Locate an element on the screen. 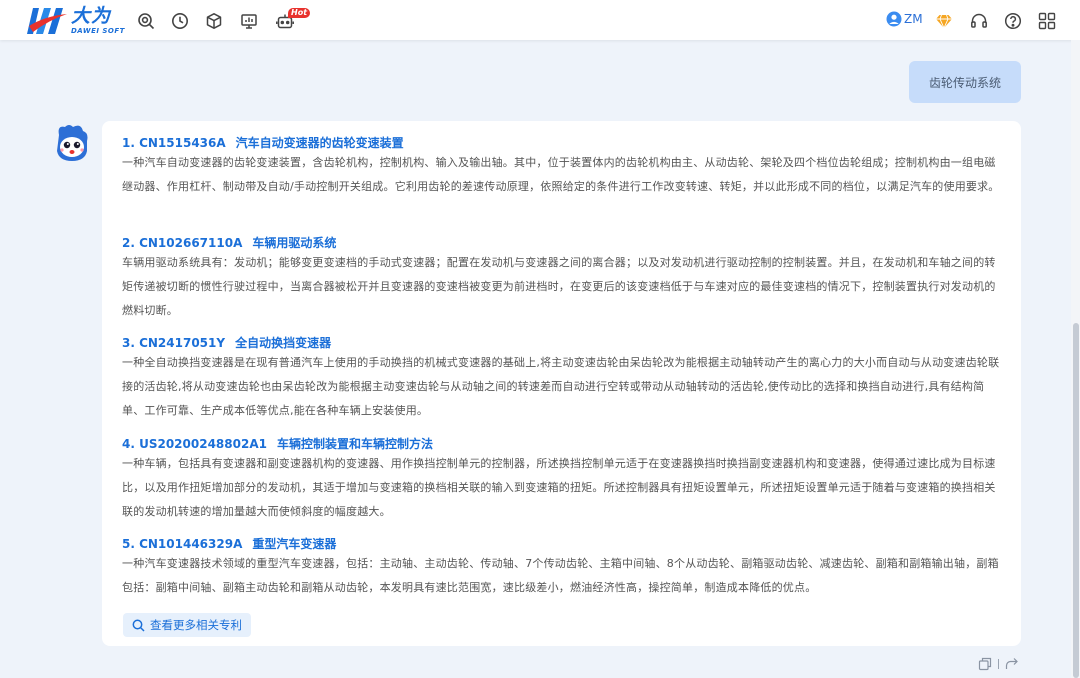 This screenshot has height=678, width=1080. dawei-logo: 大为 DAWEI SOFT is located at coordinates (75, 21).